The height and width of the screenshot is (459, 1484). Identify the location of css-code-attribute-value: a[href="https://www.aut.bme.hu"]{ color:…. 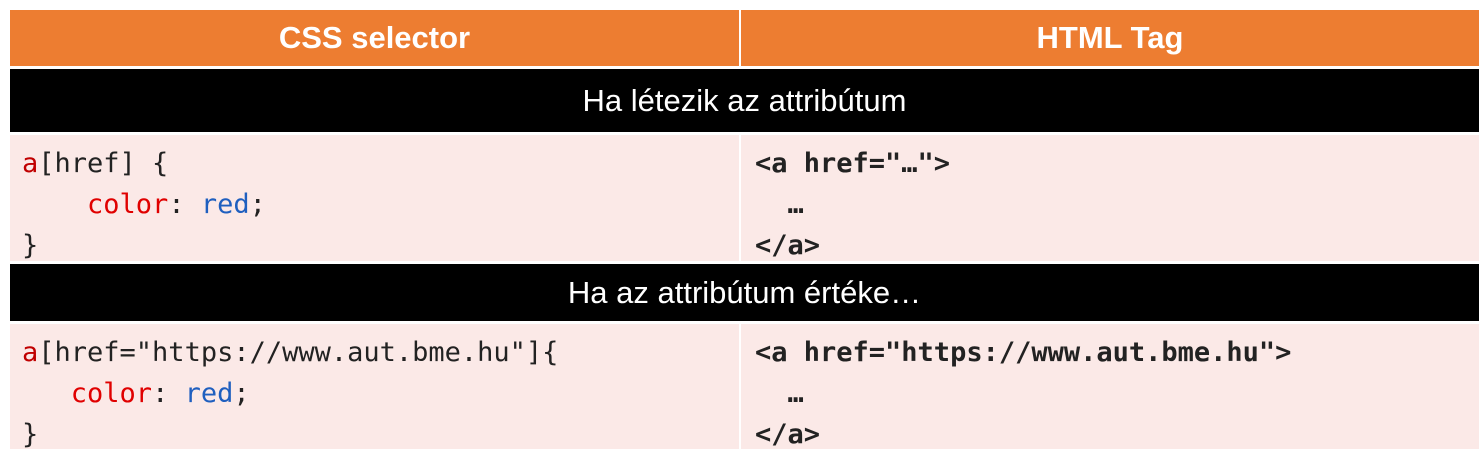
(375, 385).